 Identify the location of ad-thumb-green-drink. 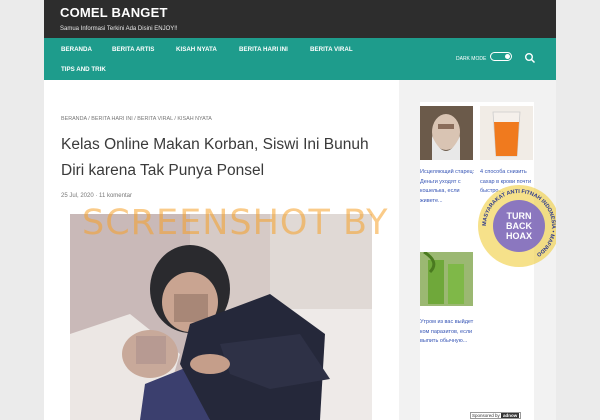
(446, 279).